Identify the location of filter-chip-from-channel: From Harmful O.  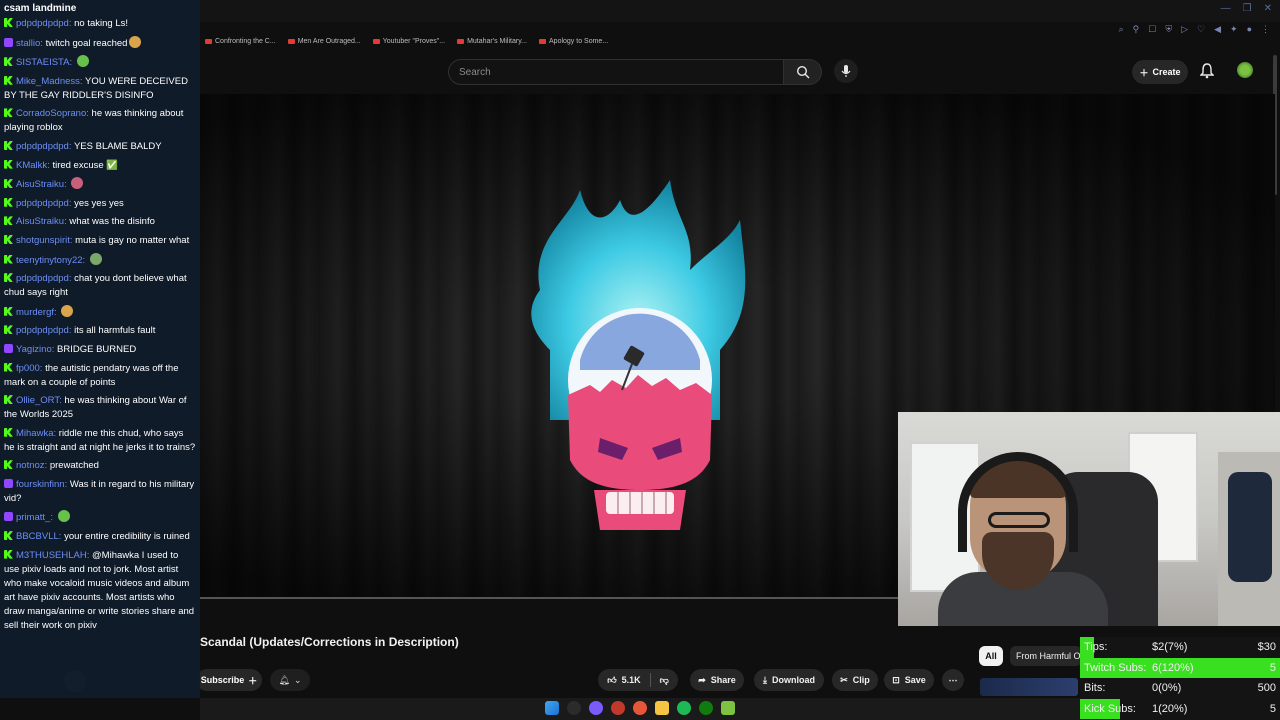
(1046, 656).